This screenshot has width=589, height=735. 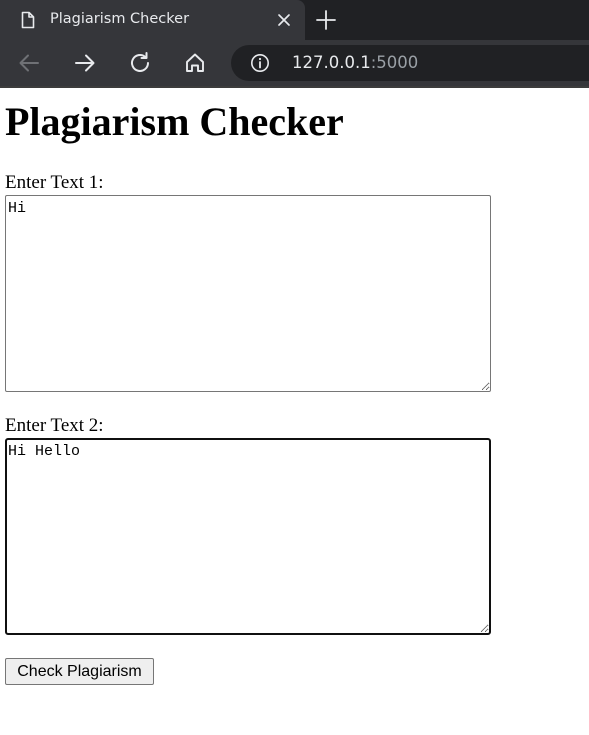 I want to click on browser-toolbar: 127.0.0.1:5000, so click(x=294, y=63).